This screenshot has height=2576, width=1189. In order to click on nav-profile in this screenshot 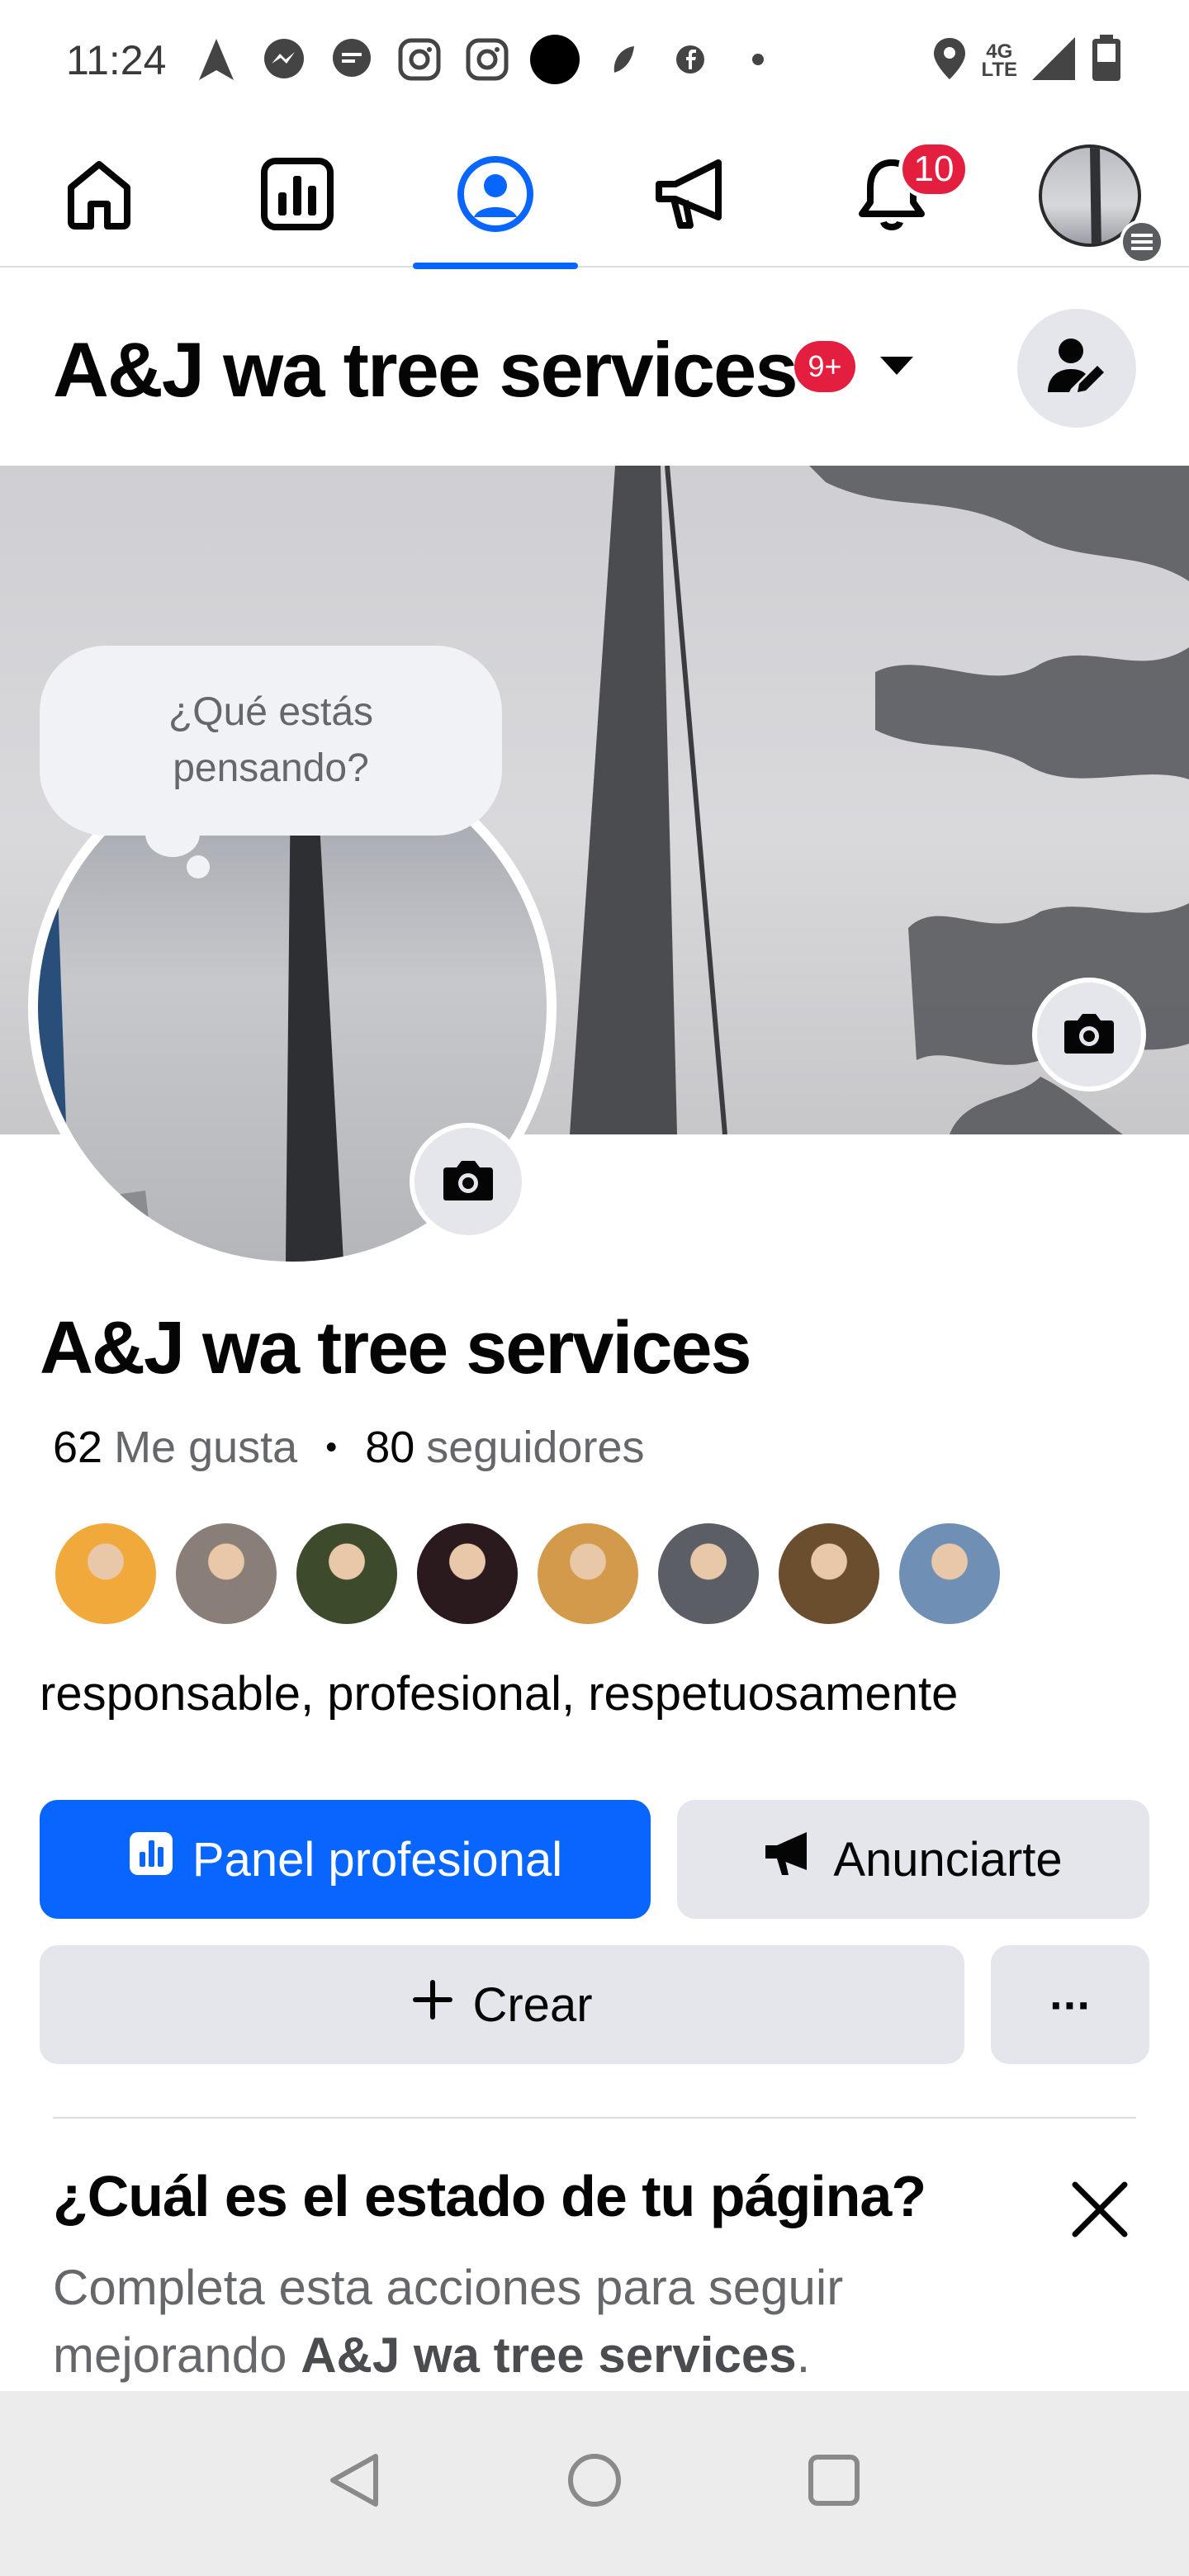, I will do `click(495, 196)`.